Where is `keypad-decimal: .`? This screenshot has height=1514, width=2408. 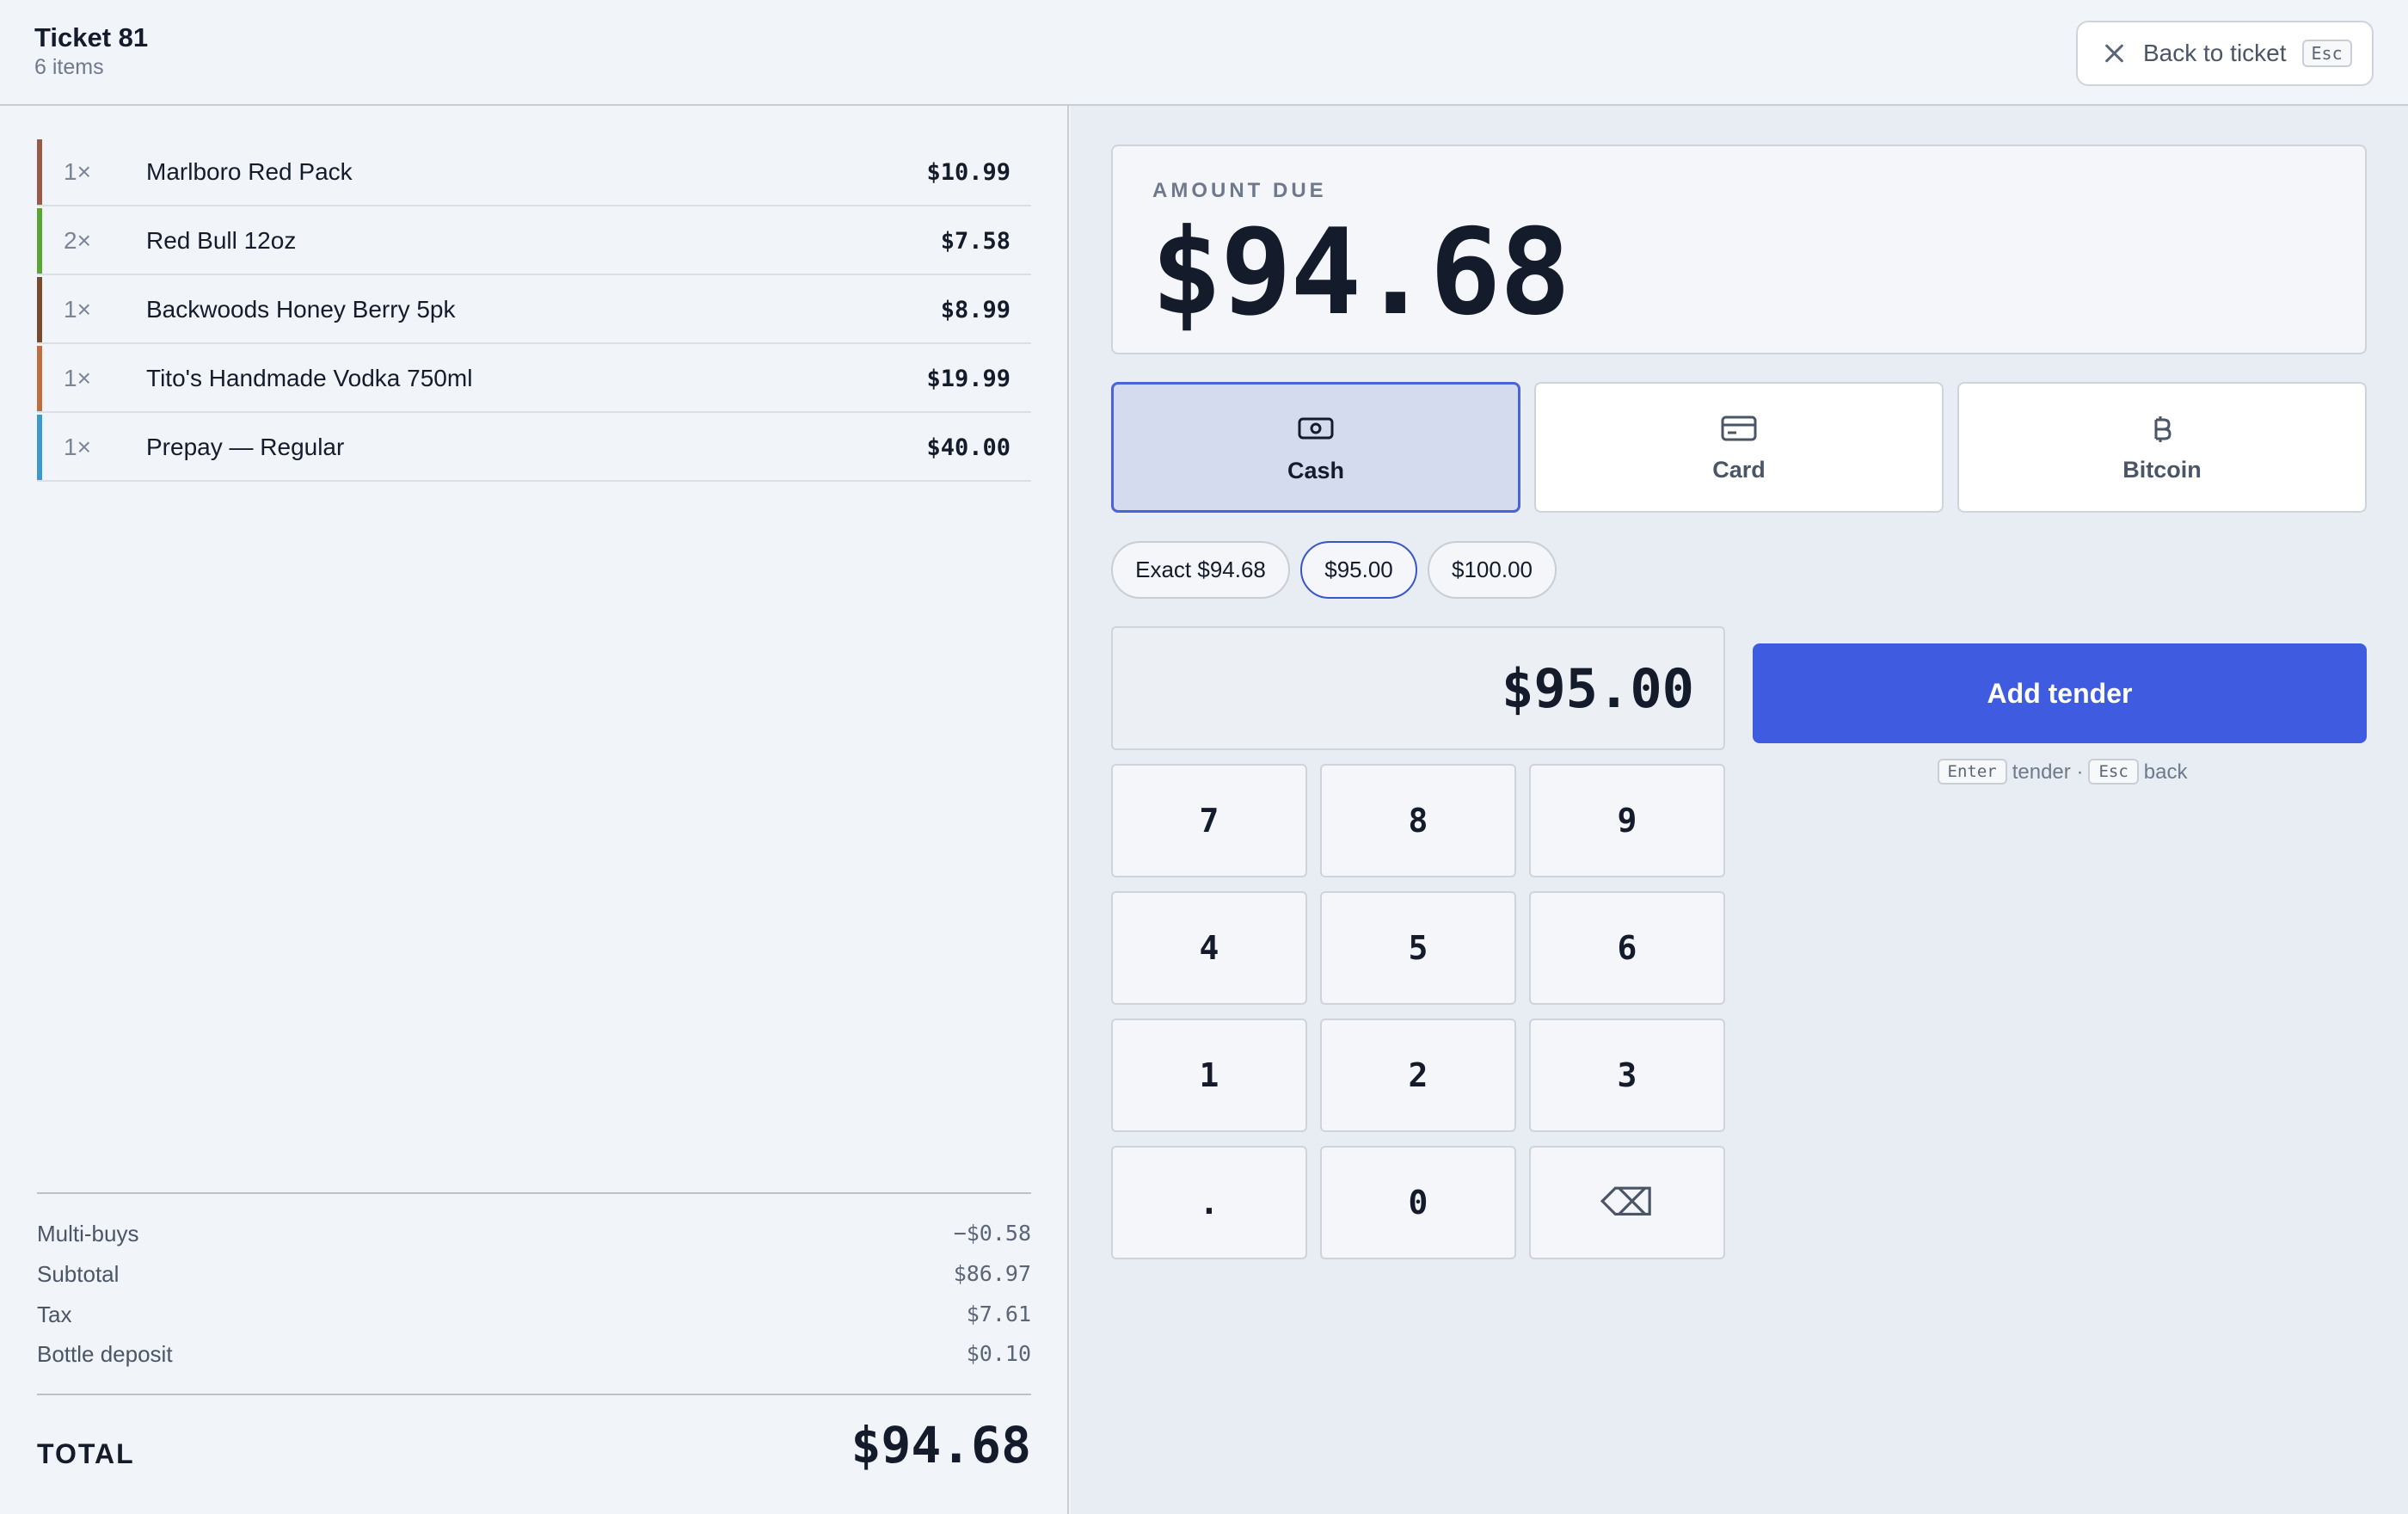 keypad-decimal: . is located at coordinates (1209, 1202).